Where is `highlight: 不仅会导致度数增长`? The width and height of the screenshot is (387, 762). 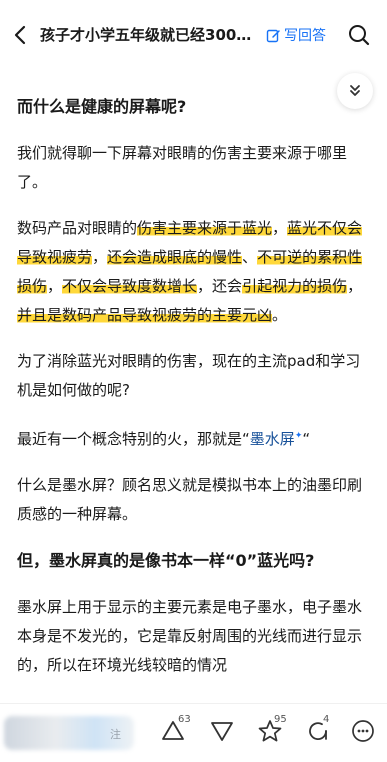
highlight: 不仅会导致度数增长 is located at coordinates (130, 286).